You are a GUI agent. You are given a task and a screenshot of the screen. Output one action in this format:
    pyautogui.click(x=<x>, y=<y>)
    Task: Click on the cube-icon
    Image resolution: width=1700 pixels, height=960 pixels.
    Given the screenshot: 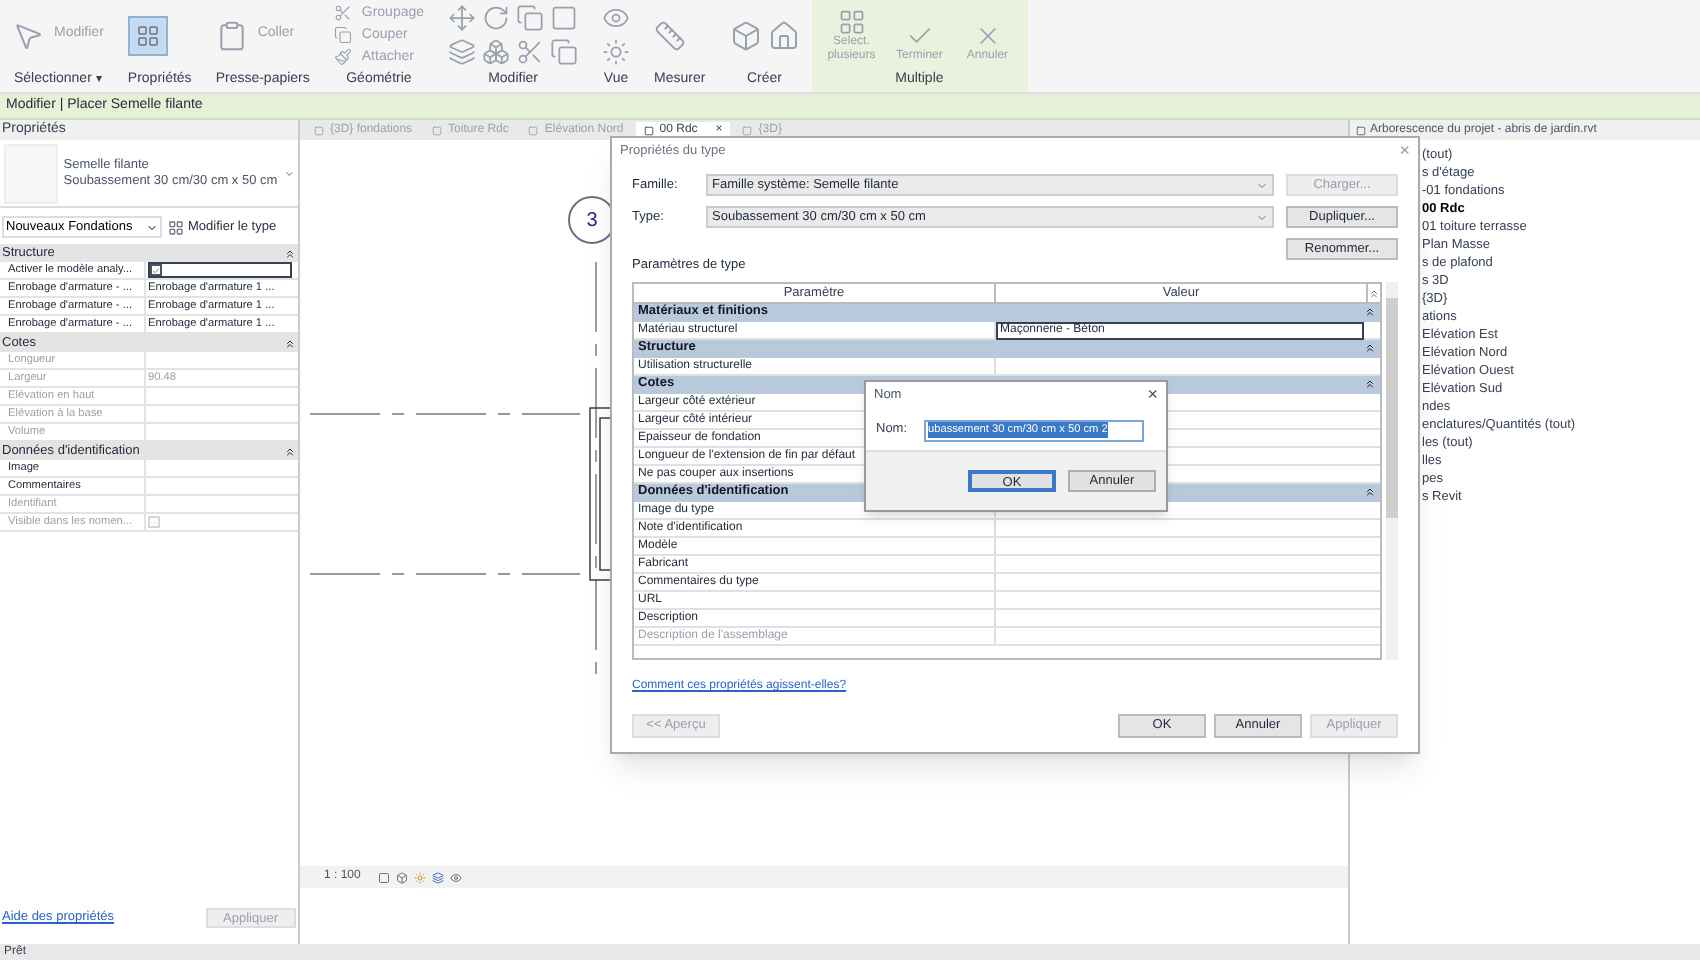 What is the action you would take?
    pyautogui.click(x=402, y=877)
    